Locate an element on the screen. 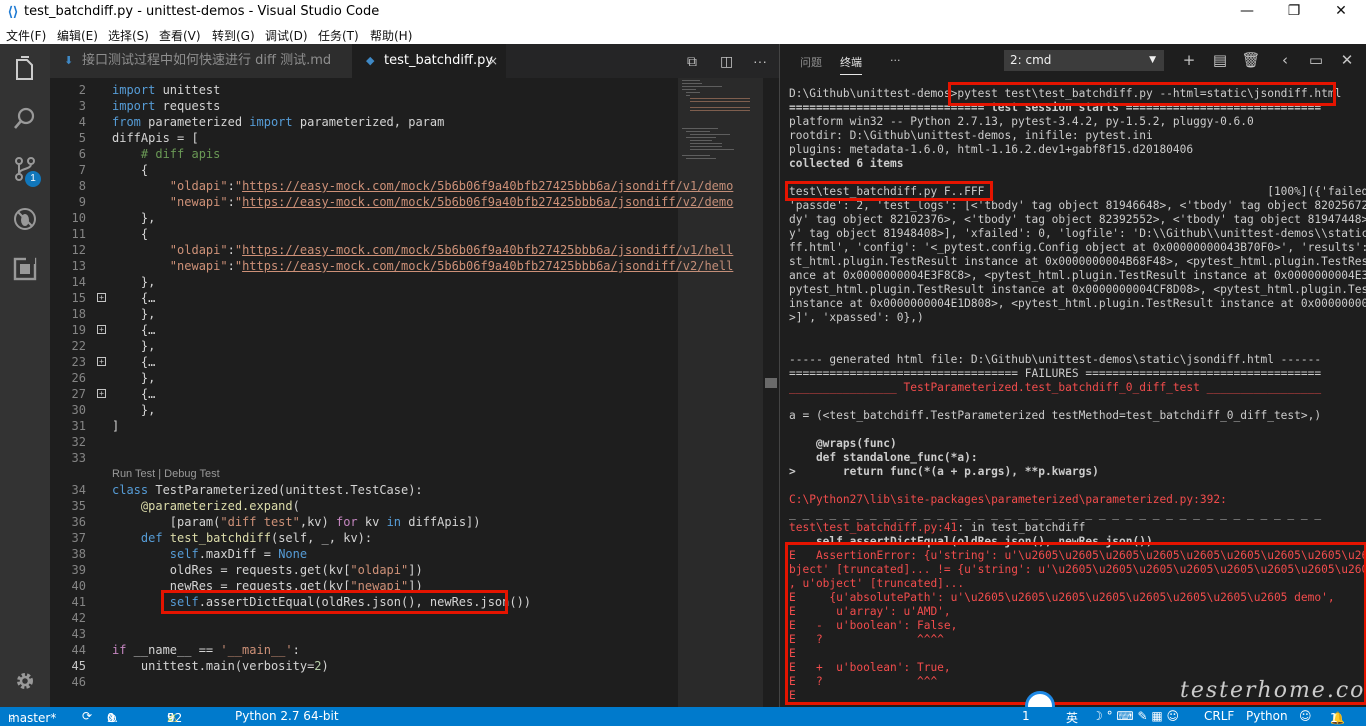 The image size is (1366, 726). menu-goto: 转到(G) is located at coordinates (233, 35).